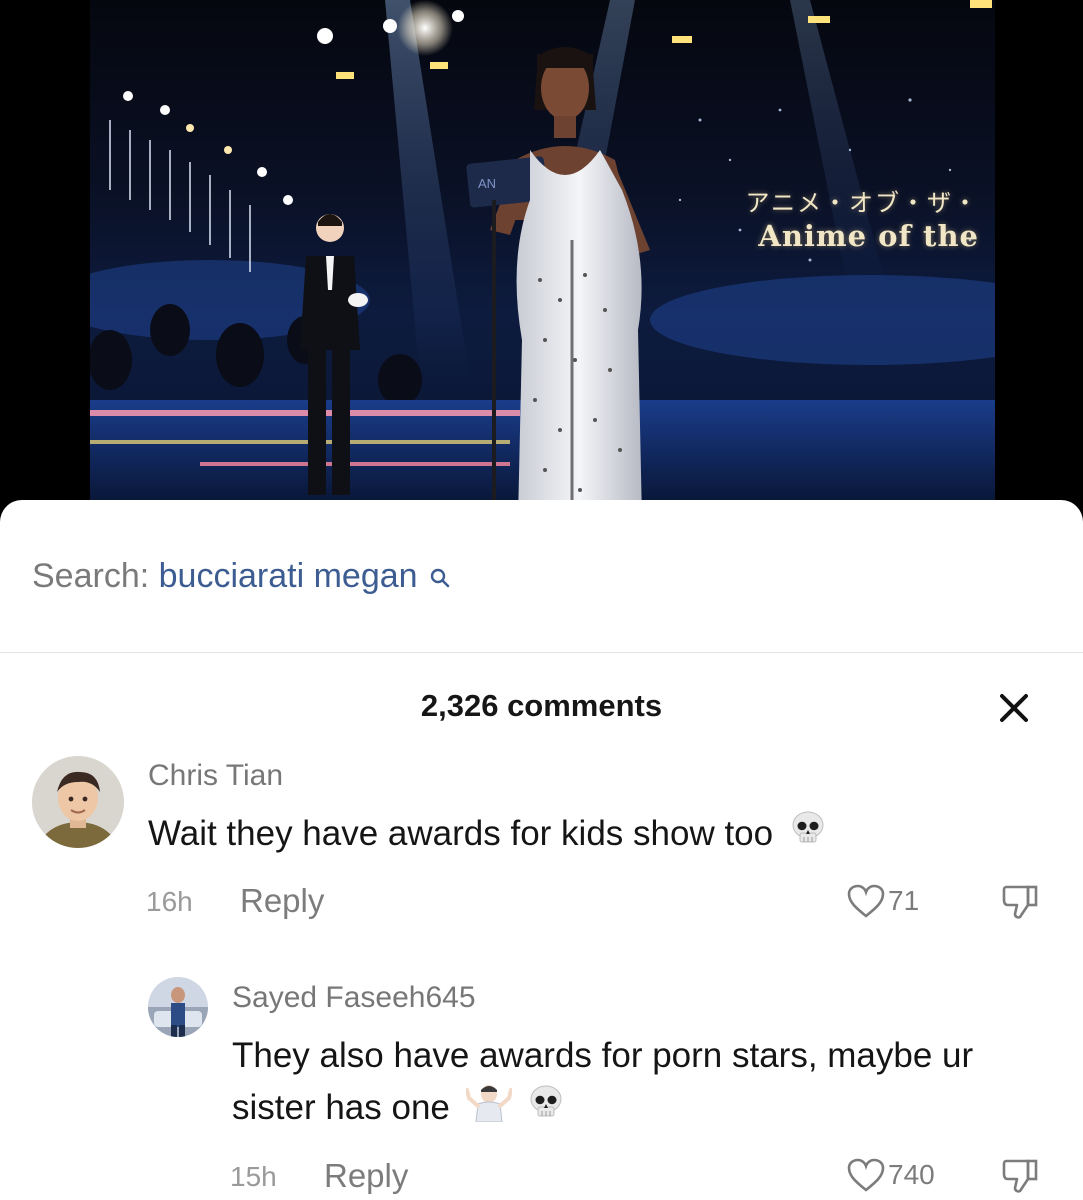 Image resolution: width=1083 pixels, height=1200 pixels. What do you see at coordinates (487, 183) in the screenshot?
I see `svg-text: AN` at bounding box center [487, 183].